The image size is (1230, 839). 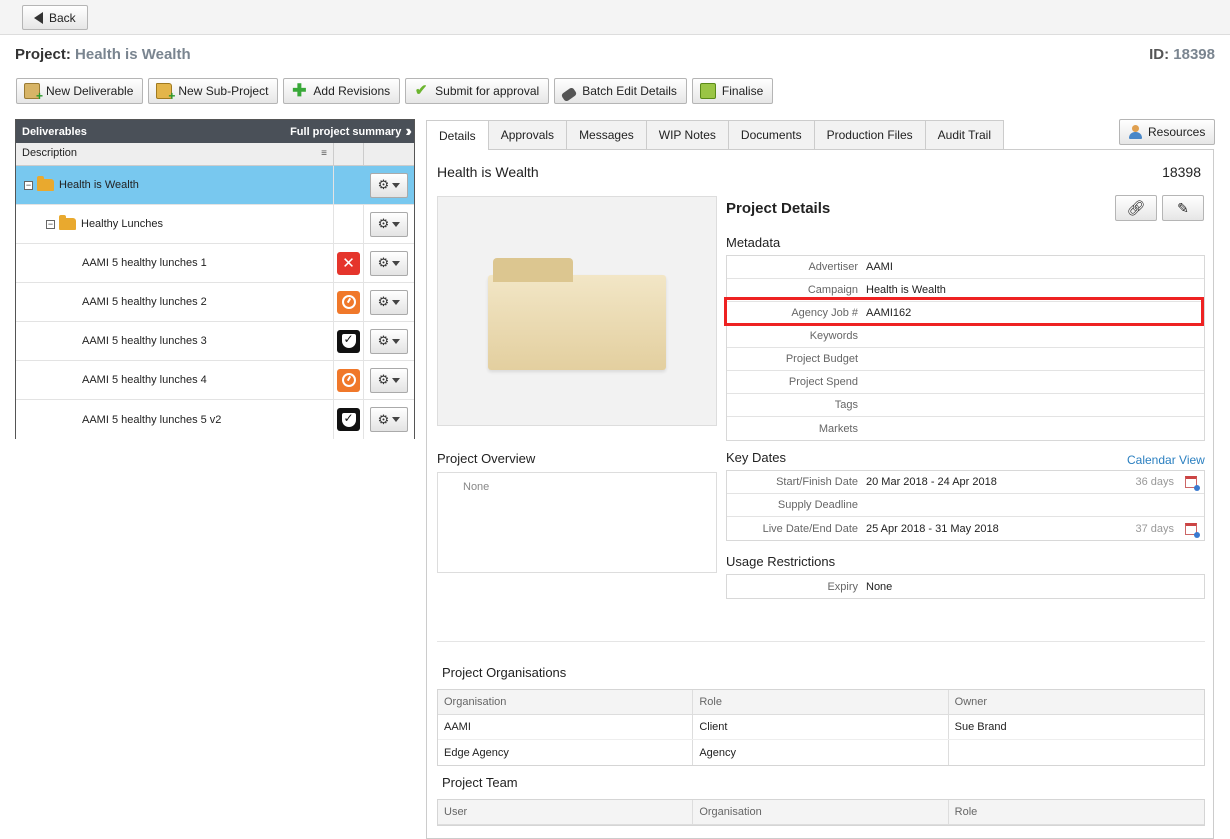 I want to click on column-header: Owner, so click(x=971, y=702).